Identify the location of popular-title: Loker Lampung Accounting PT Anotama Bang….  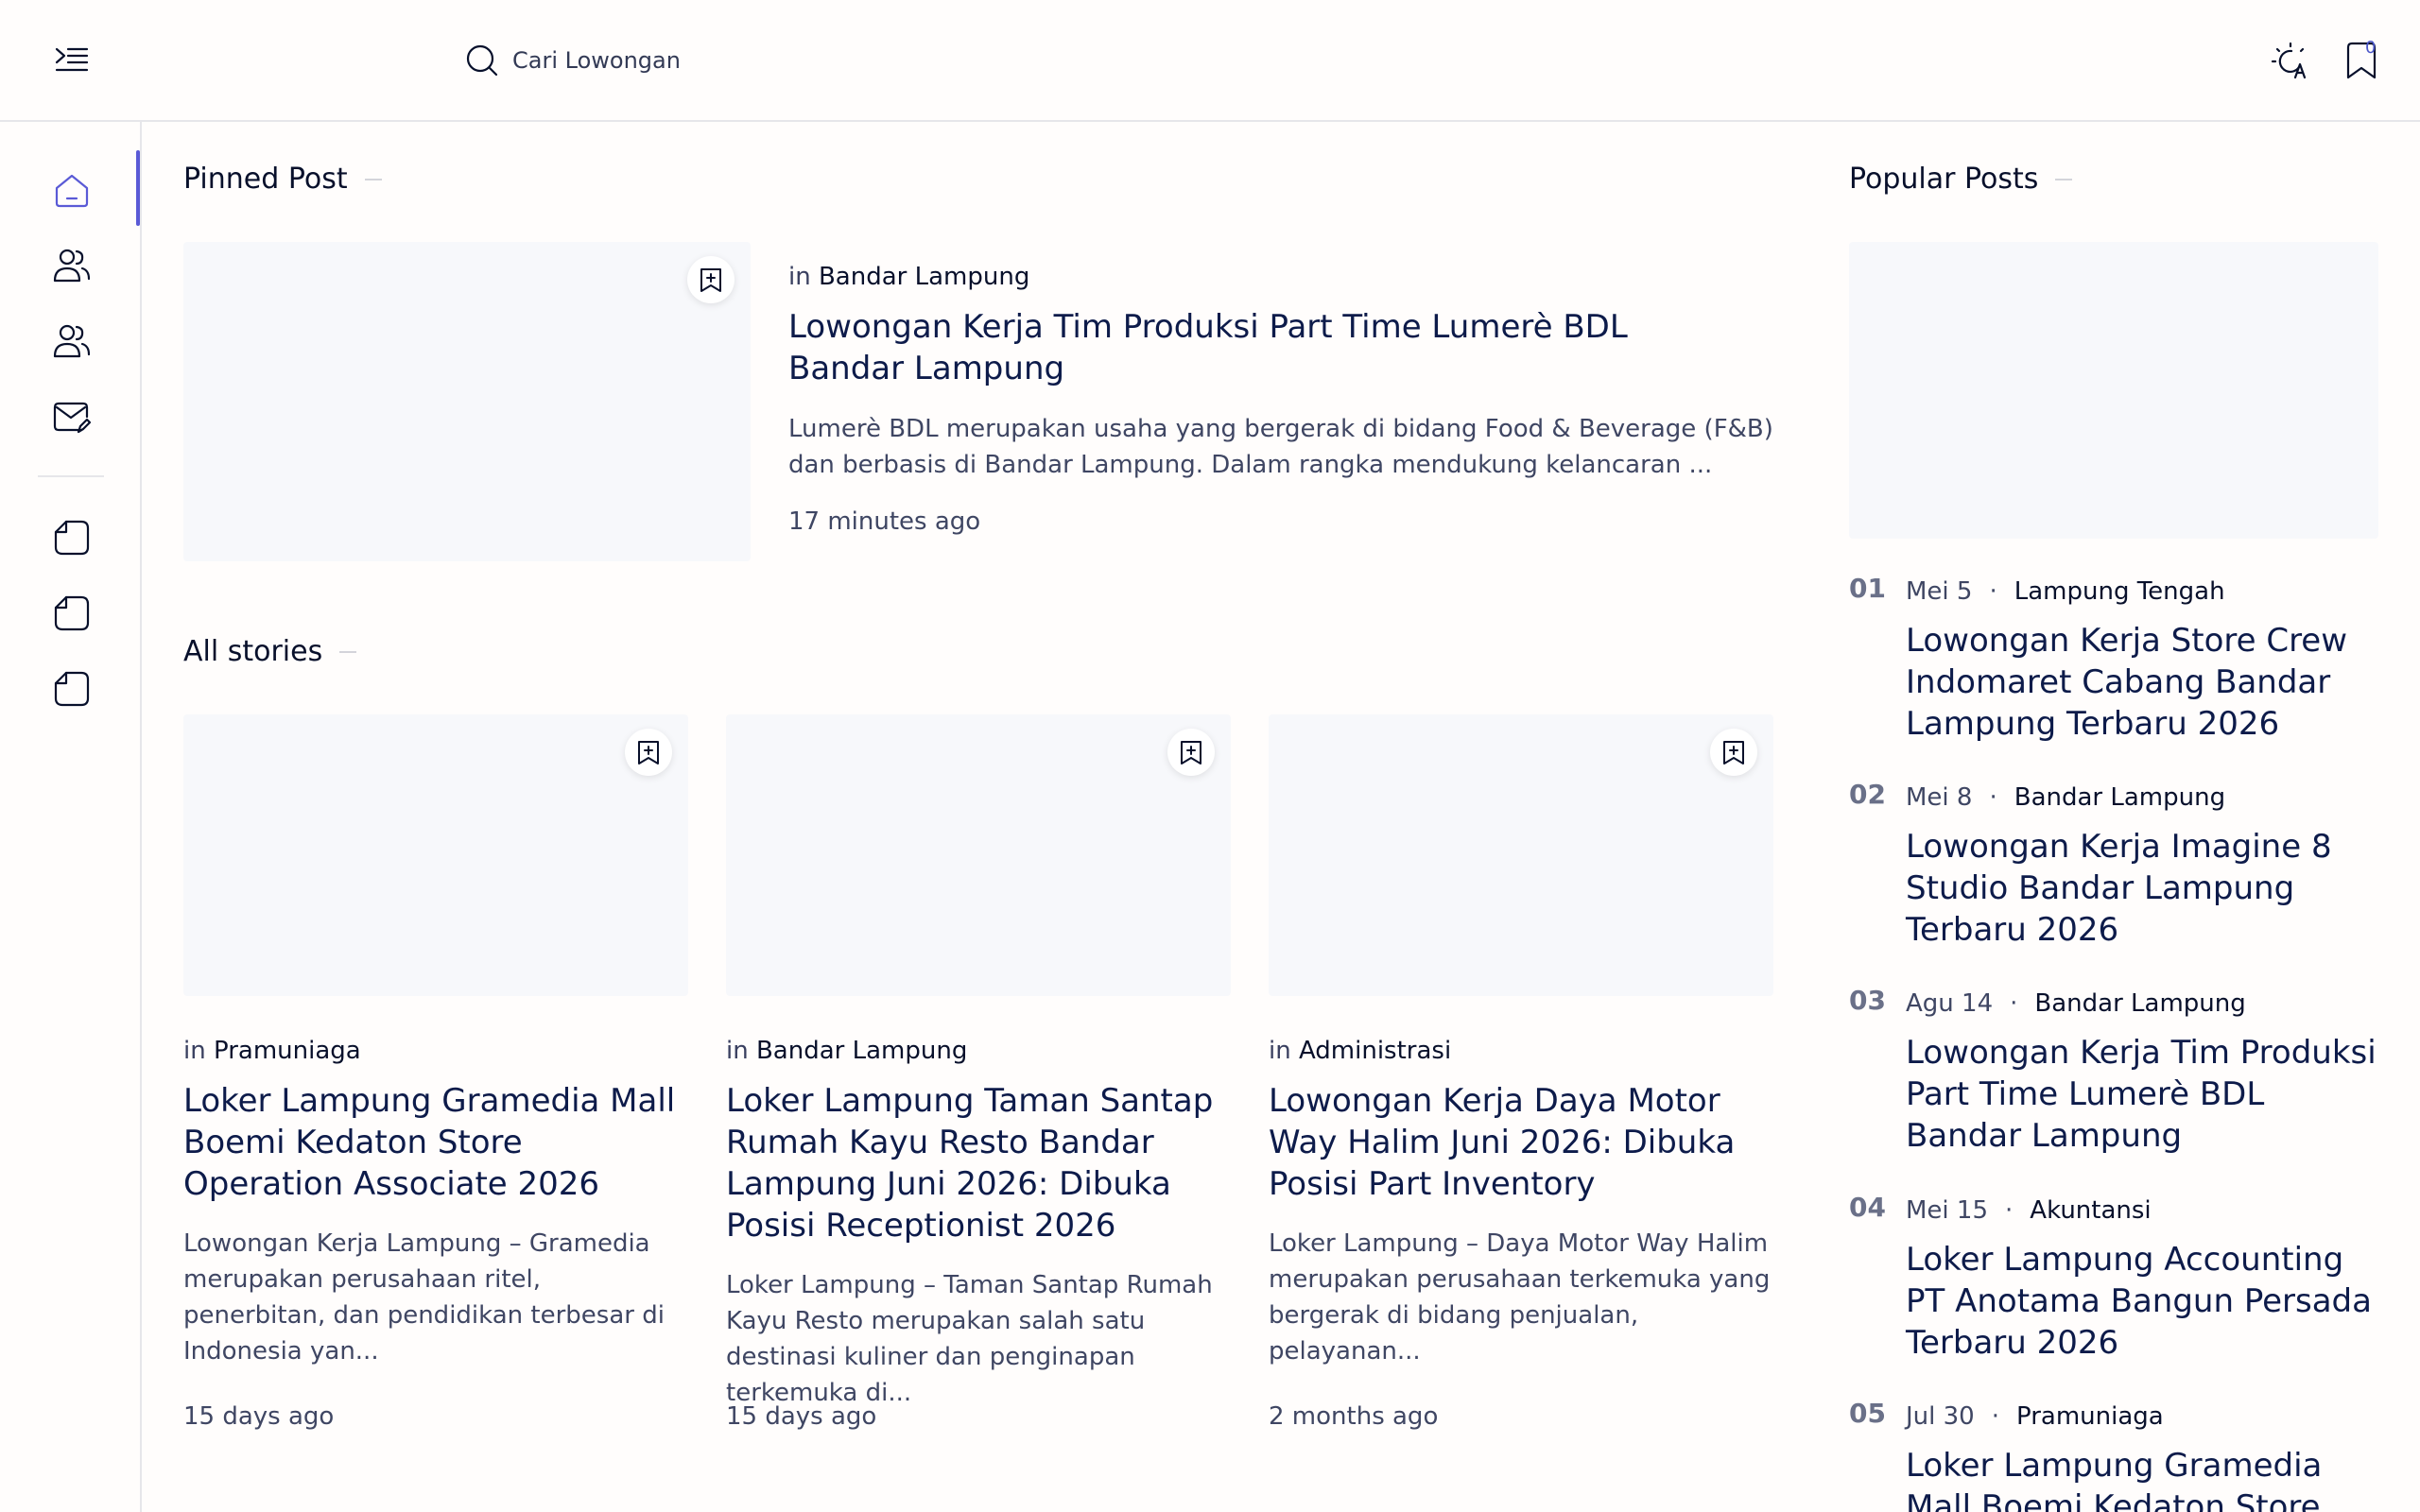
(2147, 1301).